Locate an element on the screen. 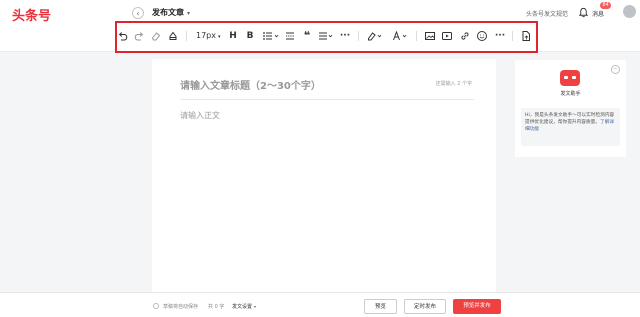 This screenshot has width=640, height=317. bell-icon is located at coordinates (583, 12).